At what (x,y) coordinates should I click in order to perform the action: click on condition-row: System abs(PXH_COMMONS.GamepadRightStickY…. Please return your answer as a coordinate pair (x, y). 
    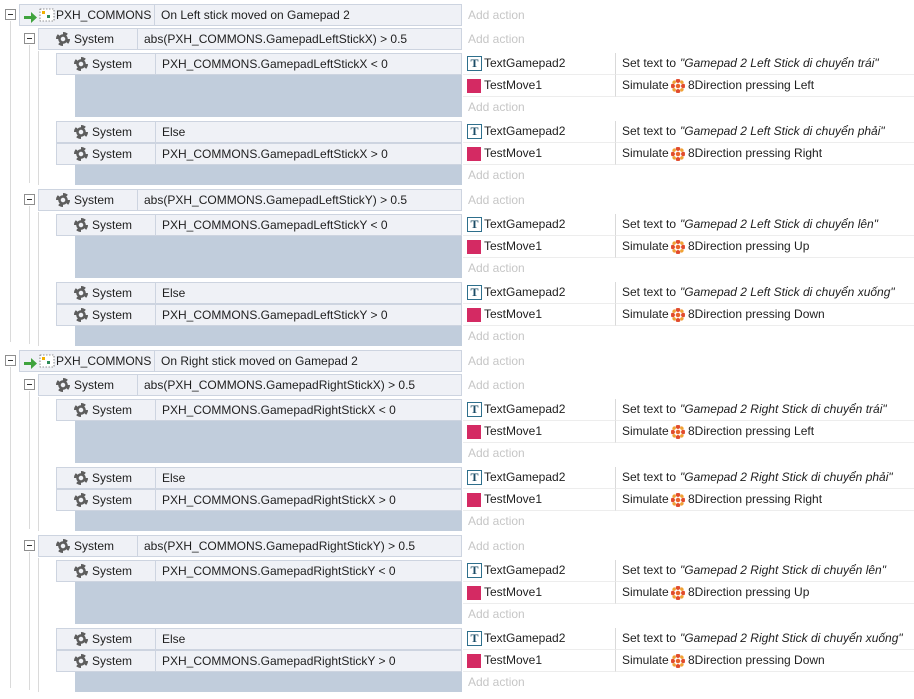
    Looking at the image, I should click on (250, 546).